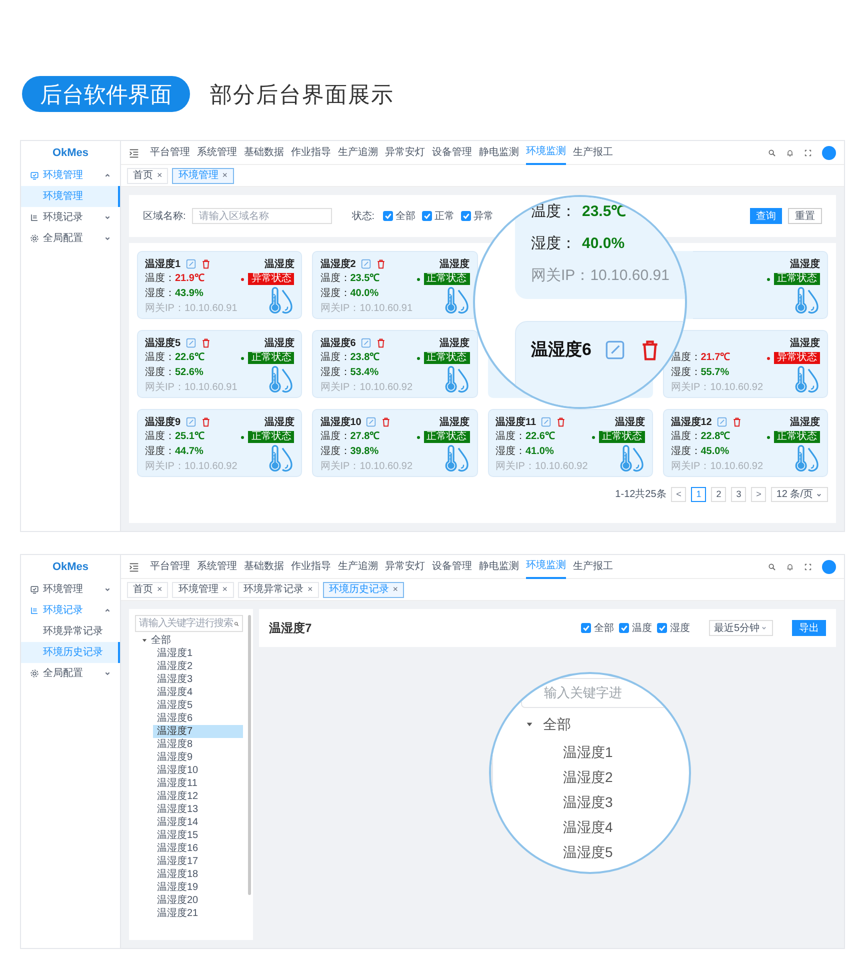 The height and width of the screenshot is (966, 860). Describe the element at coordinates (588, 827) in the screenshot. I see `tree-item: 温湿度4` at that location.